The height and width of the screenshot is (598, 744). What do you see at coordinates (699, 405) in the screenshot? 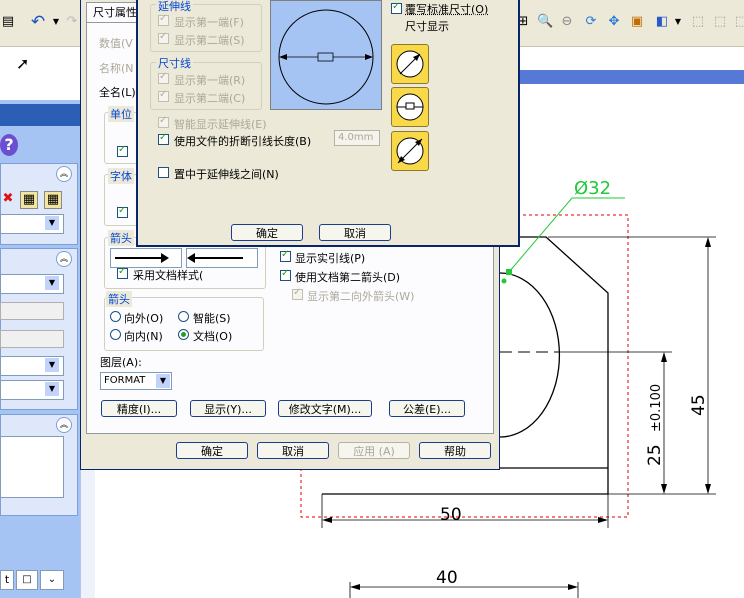
I see `dim-45-label: 45` at bounding box center [699, 405].